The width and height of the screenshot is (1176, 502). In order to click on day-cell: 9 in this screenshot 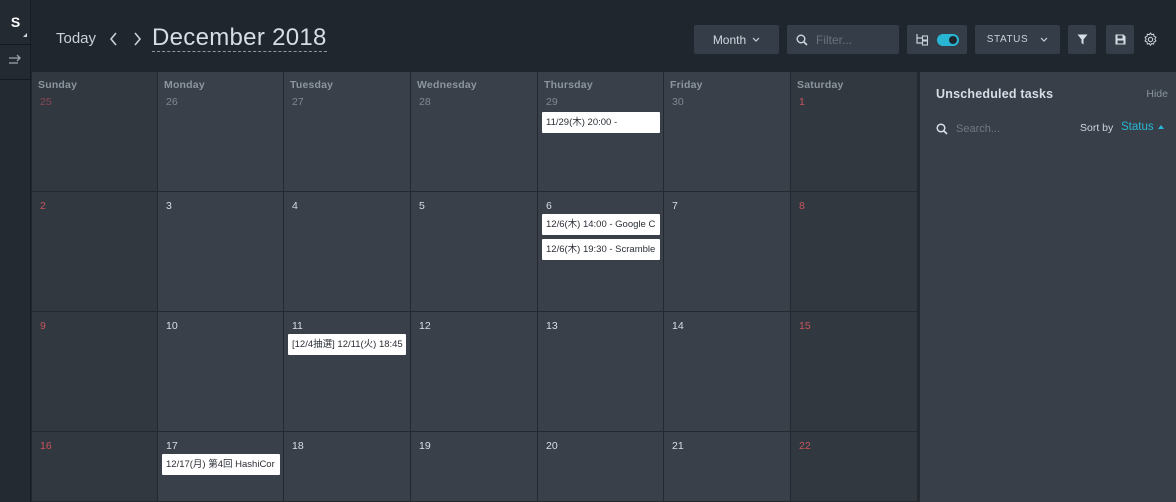, I will do `click(95, 372)`.